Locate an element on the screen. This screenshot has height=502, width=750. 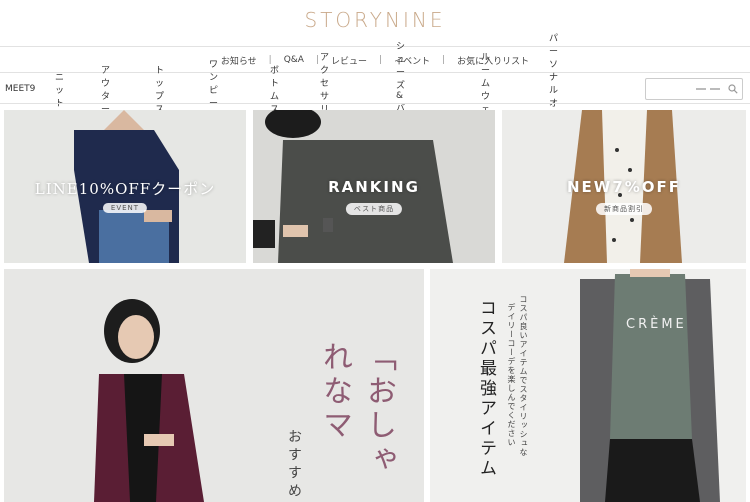
banner-tag: EVENT is located at coordinates (125, 208).